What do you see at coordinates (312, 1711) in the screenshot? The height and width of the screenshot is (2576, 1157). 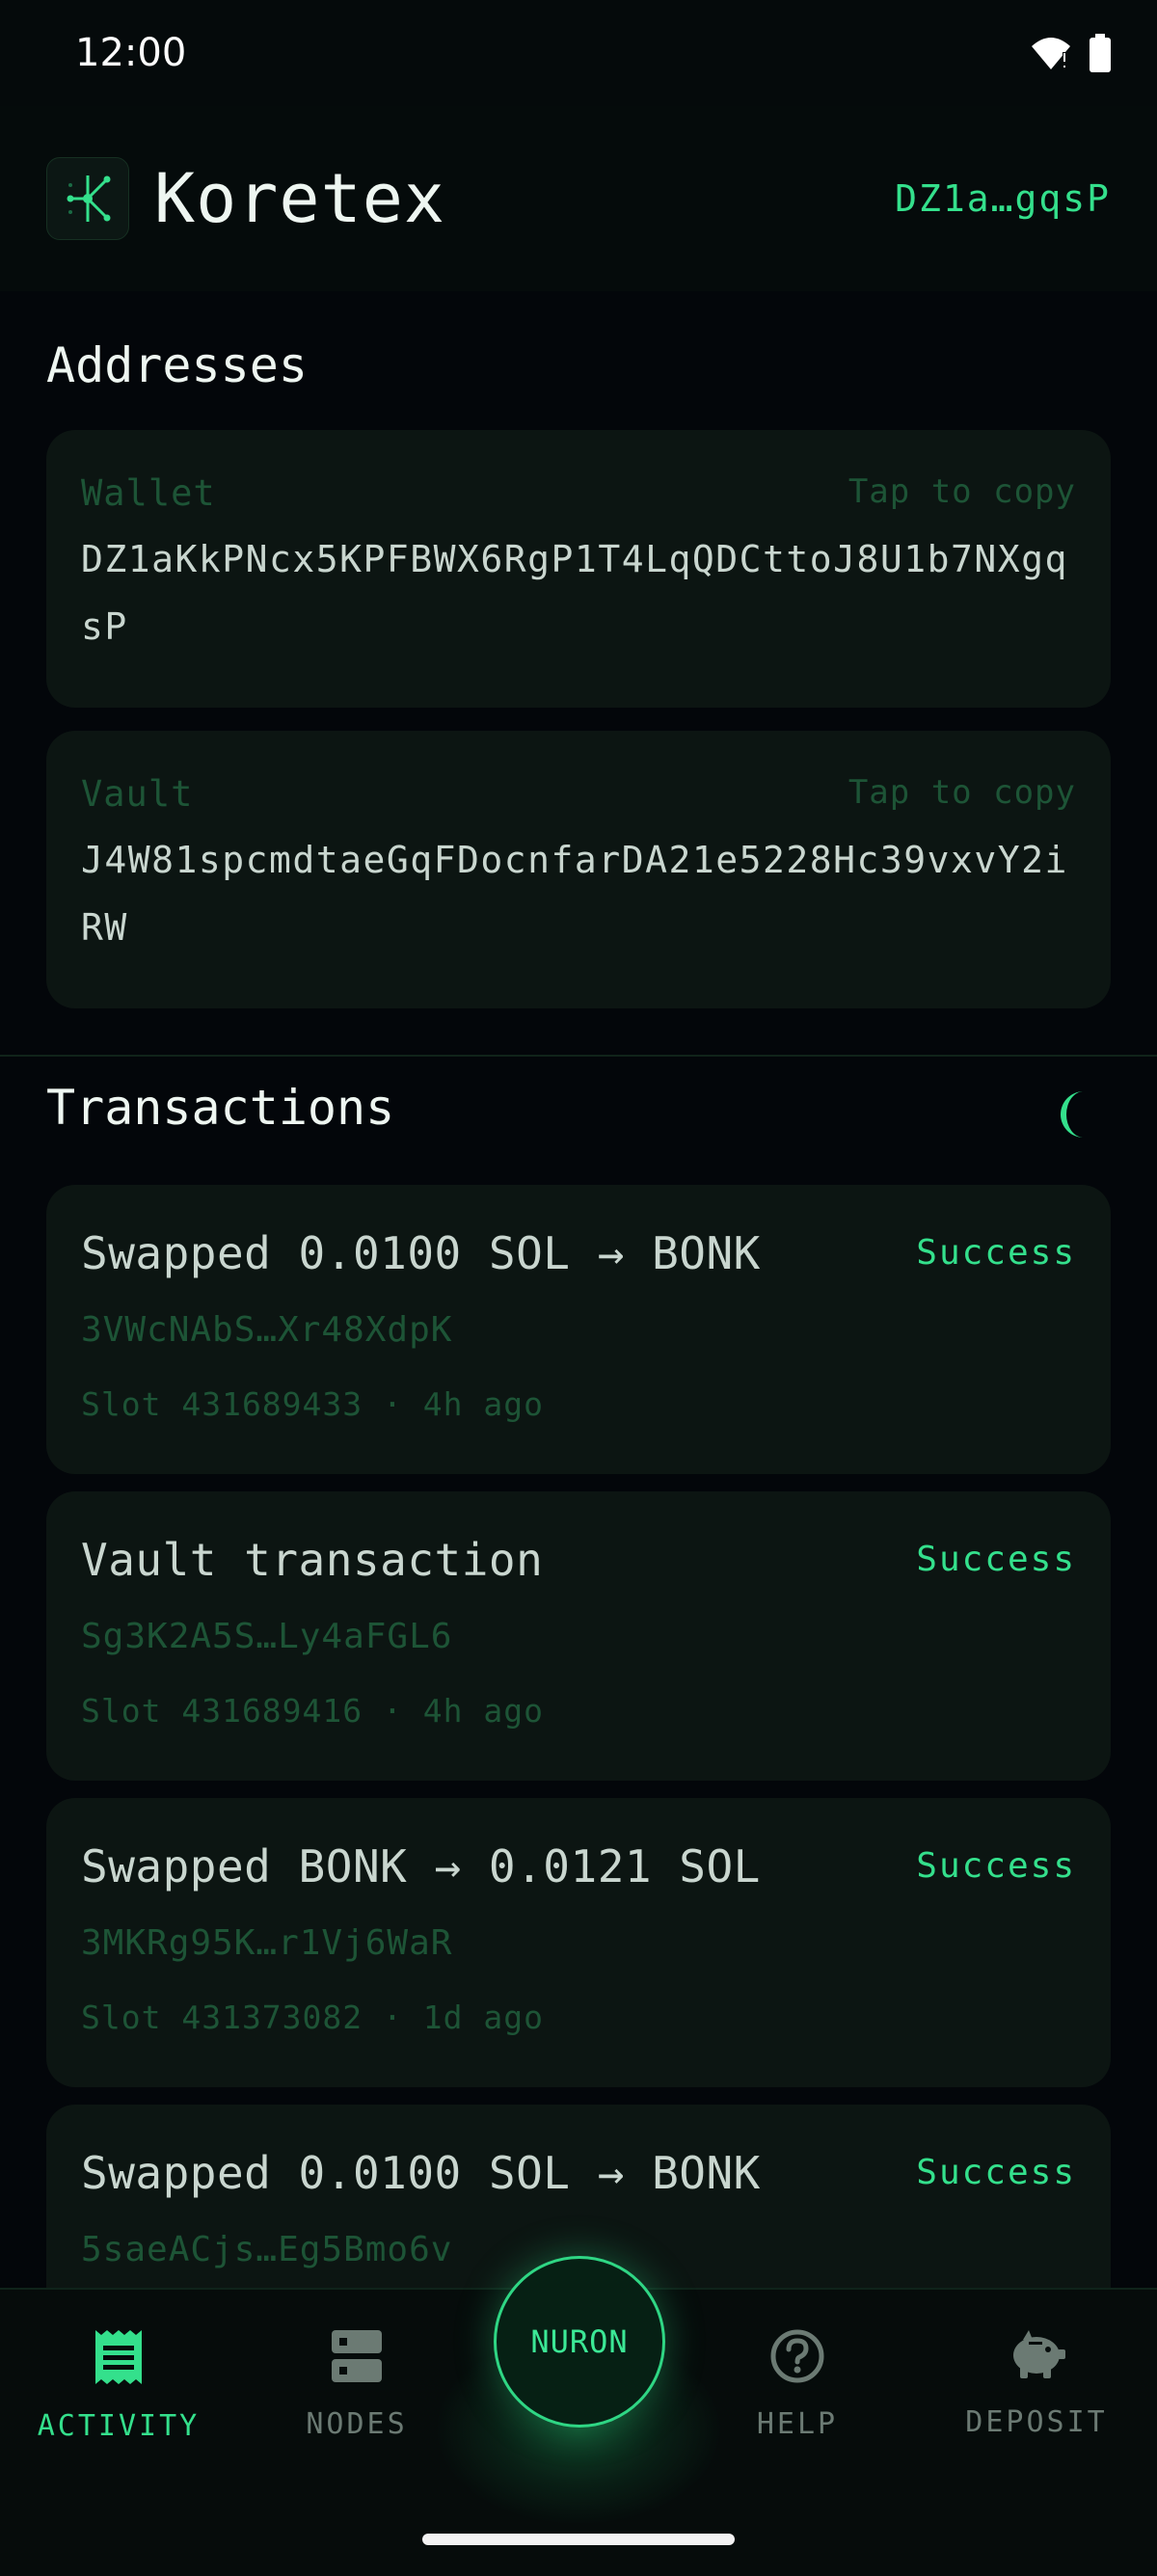 I see `transaction-meta: Slot 431689416 · 4h ago` at bounding box center [312, 1711].